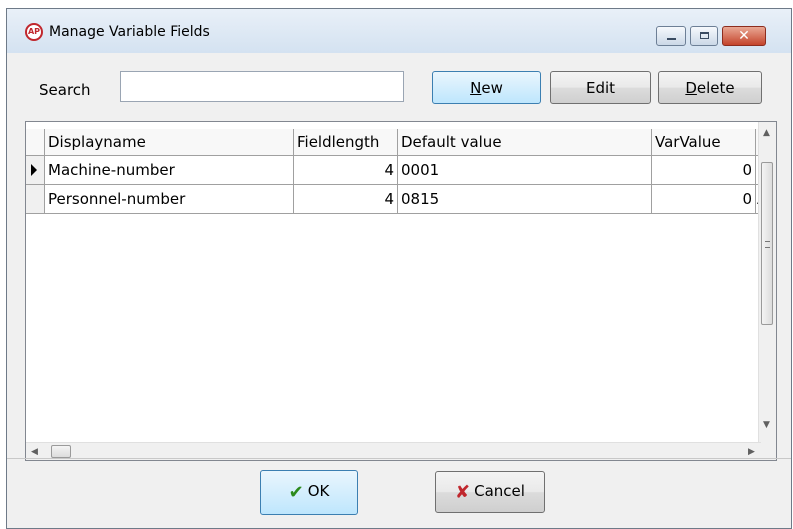  I want to click on column-header-fieldlength: Fieldlength, so click(346, 142).